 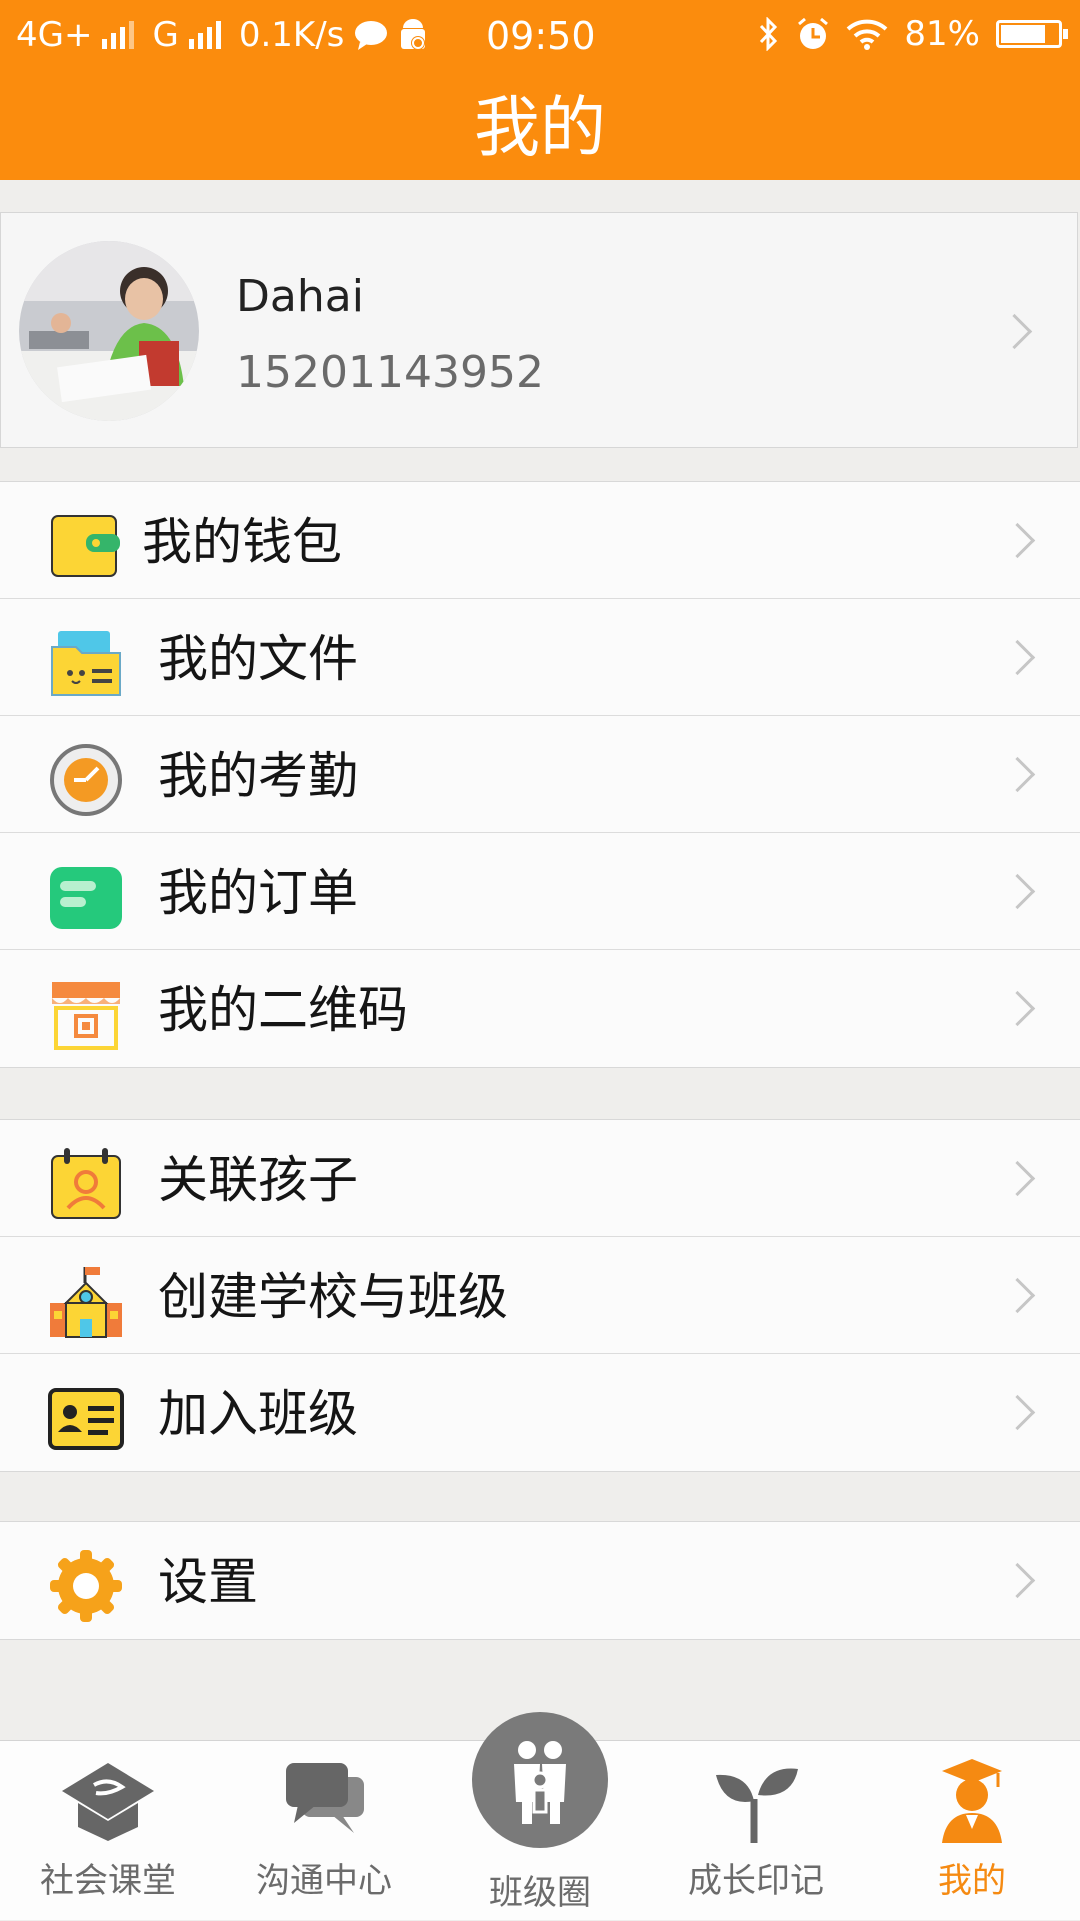 What do you see at coordinates (867, 34) in the screenshot?
I see `wifi-icon` at bounding box center [867, 34].